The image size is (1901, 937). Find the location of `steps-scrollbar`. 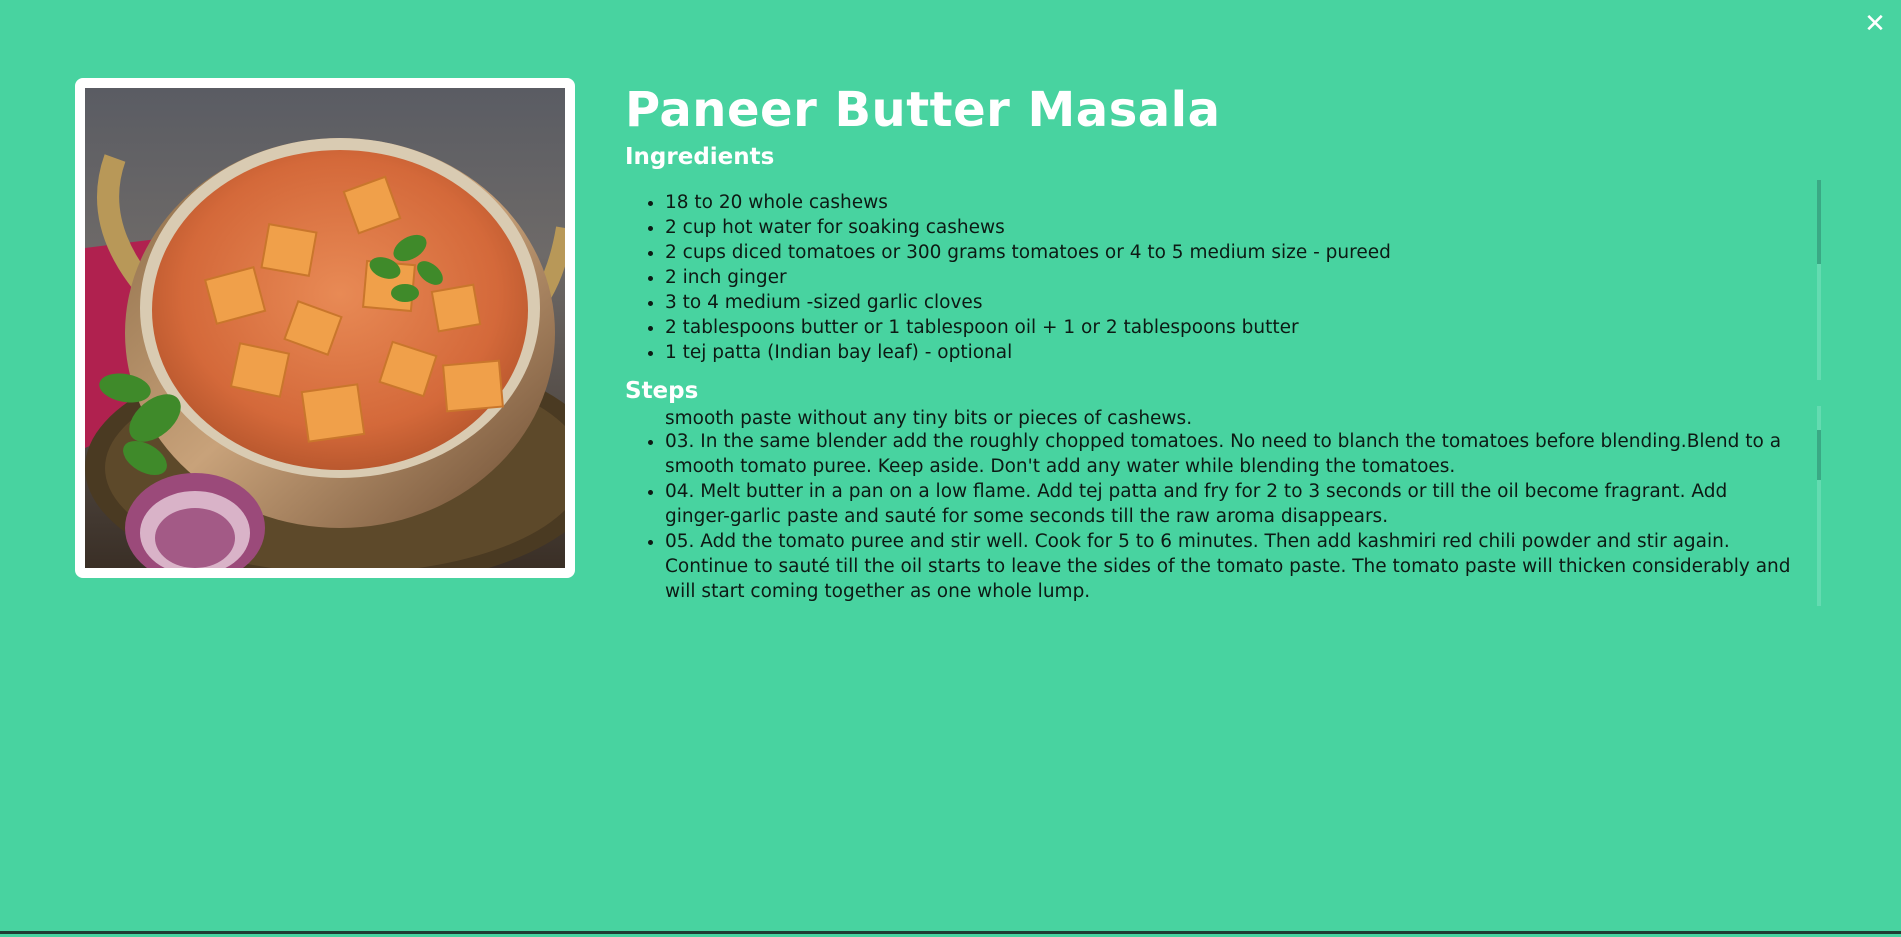

steps-scrollbar is located at coordinates (1819, 506).